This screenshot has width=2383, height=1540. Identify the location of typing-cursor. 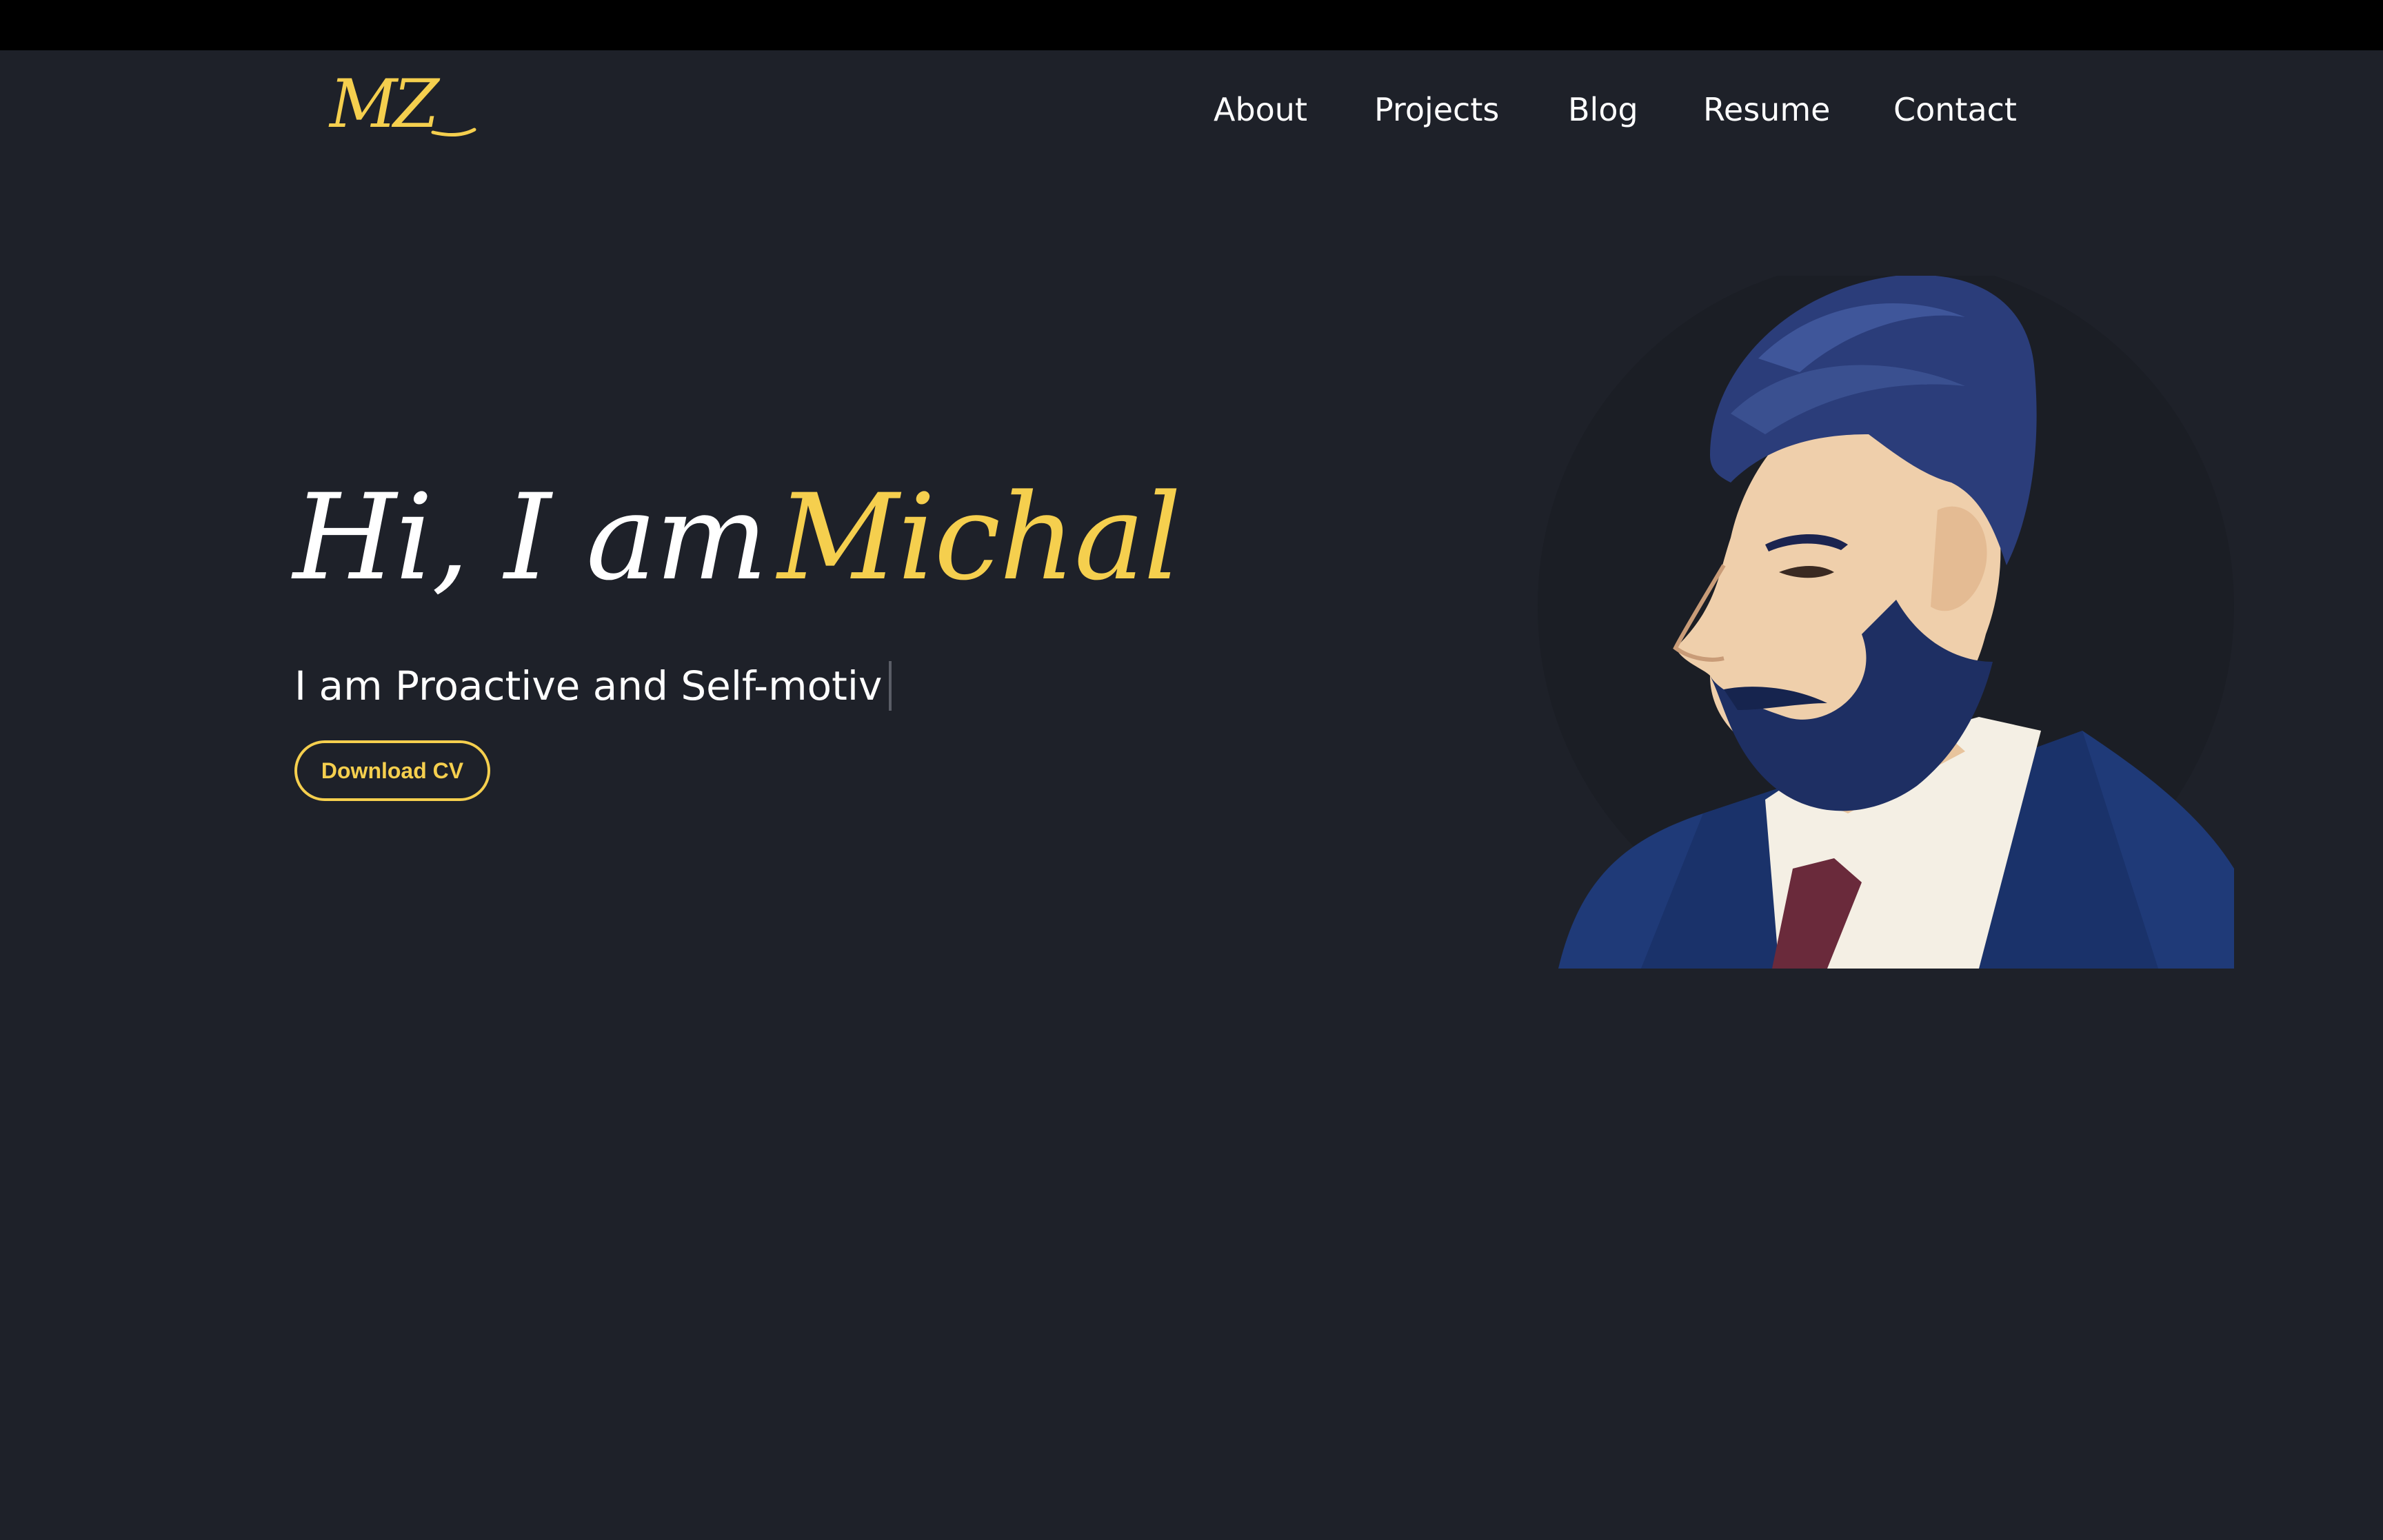
(890, 686).